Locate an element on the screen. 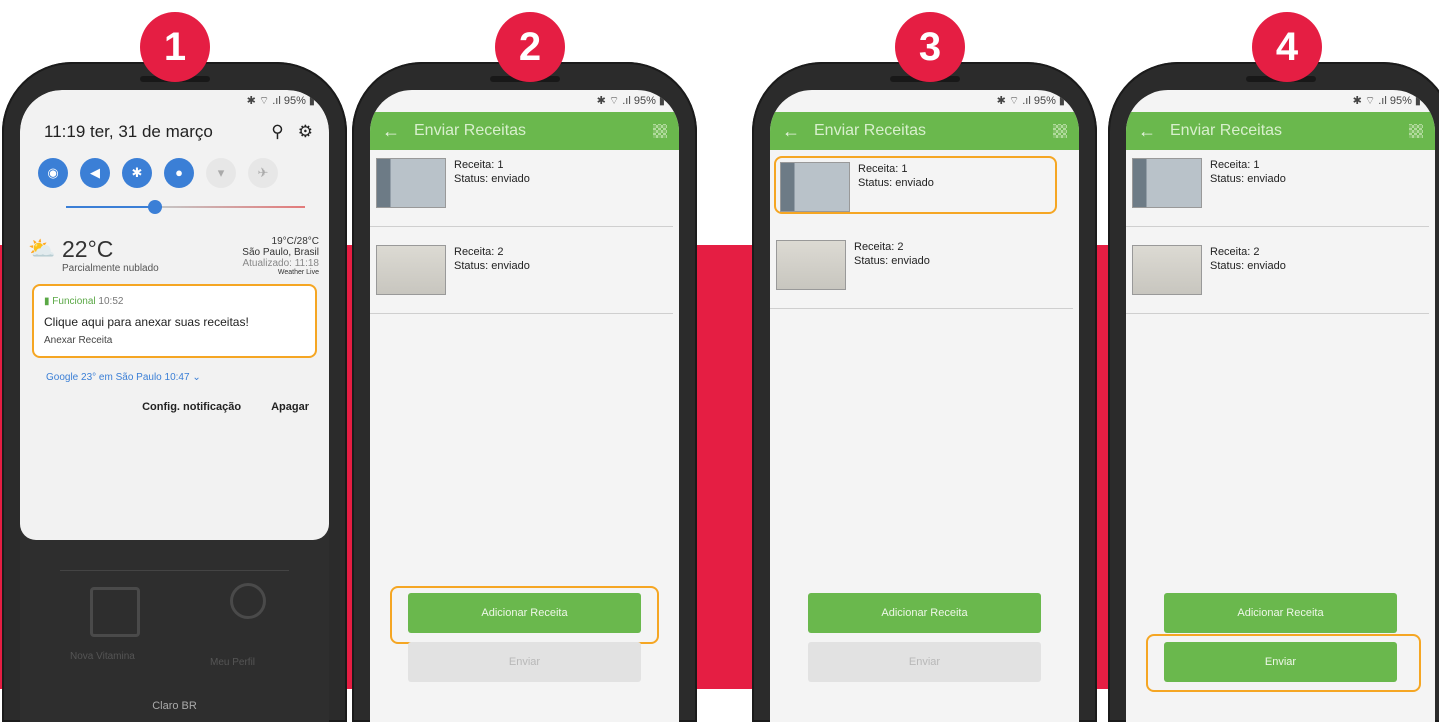 The width and height of the screenshot is (1439, 722). bluetooth-icon: ✱ is located at coordinates (137, 173).